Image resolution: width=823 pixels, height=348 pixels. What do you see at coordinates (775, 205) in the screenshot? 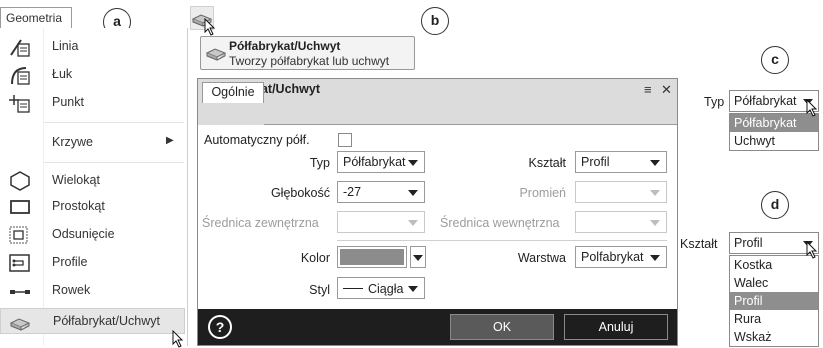
I see `callout-d: d` at bounding box center [775, 205].